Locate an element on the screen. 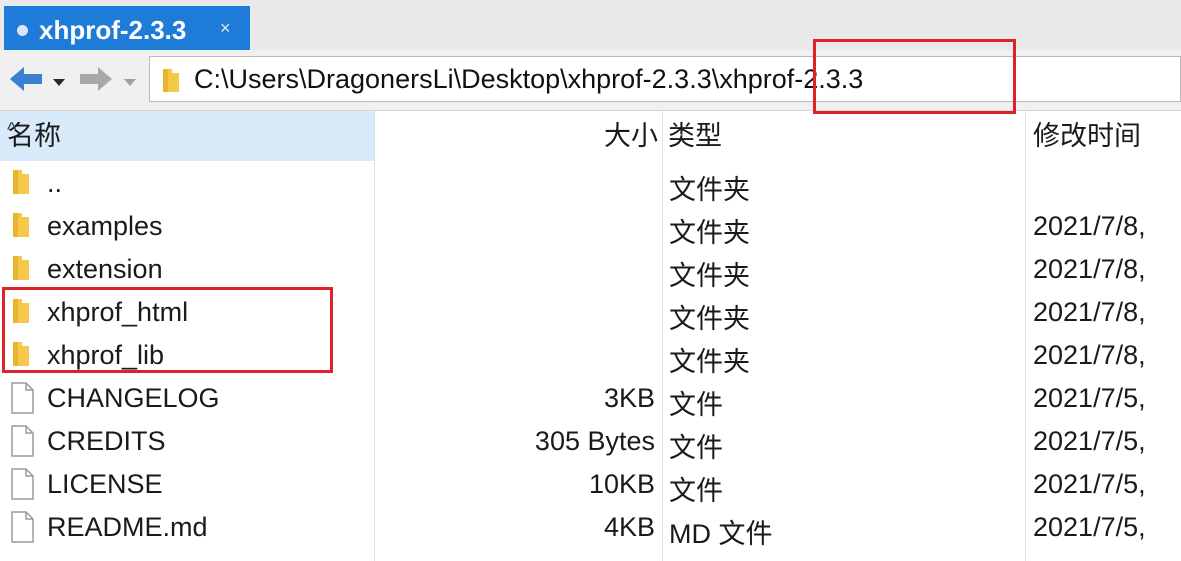 This screenshot has width=1181, height=561. column-header-modified: 修改时间 is located at coordinates (1107, 136).